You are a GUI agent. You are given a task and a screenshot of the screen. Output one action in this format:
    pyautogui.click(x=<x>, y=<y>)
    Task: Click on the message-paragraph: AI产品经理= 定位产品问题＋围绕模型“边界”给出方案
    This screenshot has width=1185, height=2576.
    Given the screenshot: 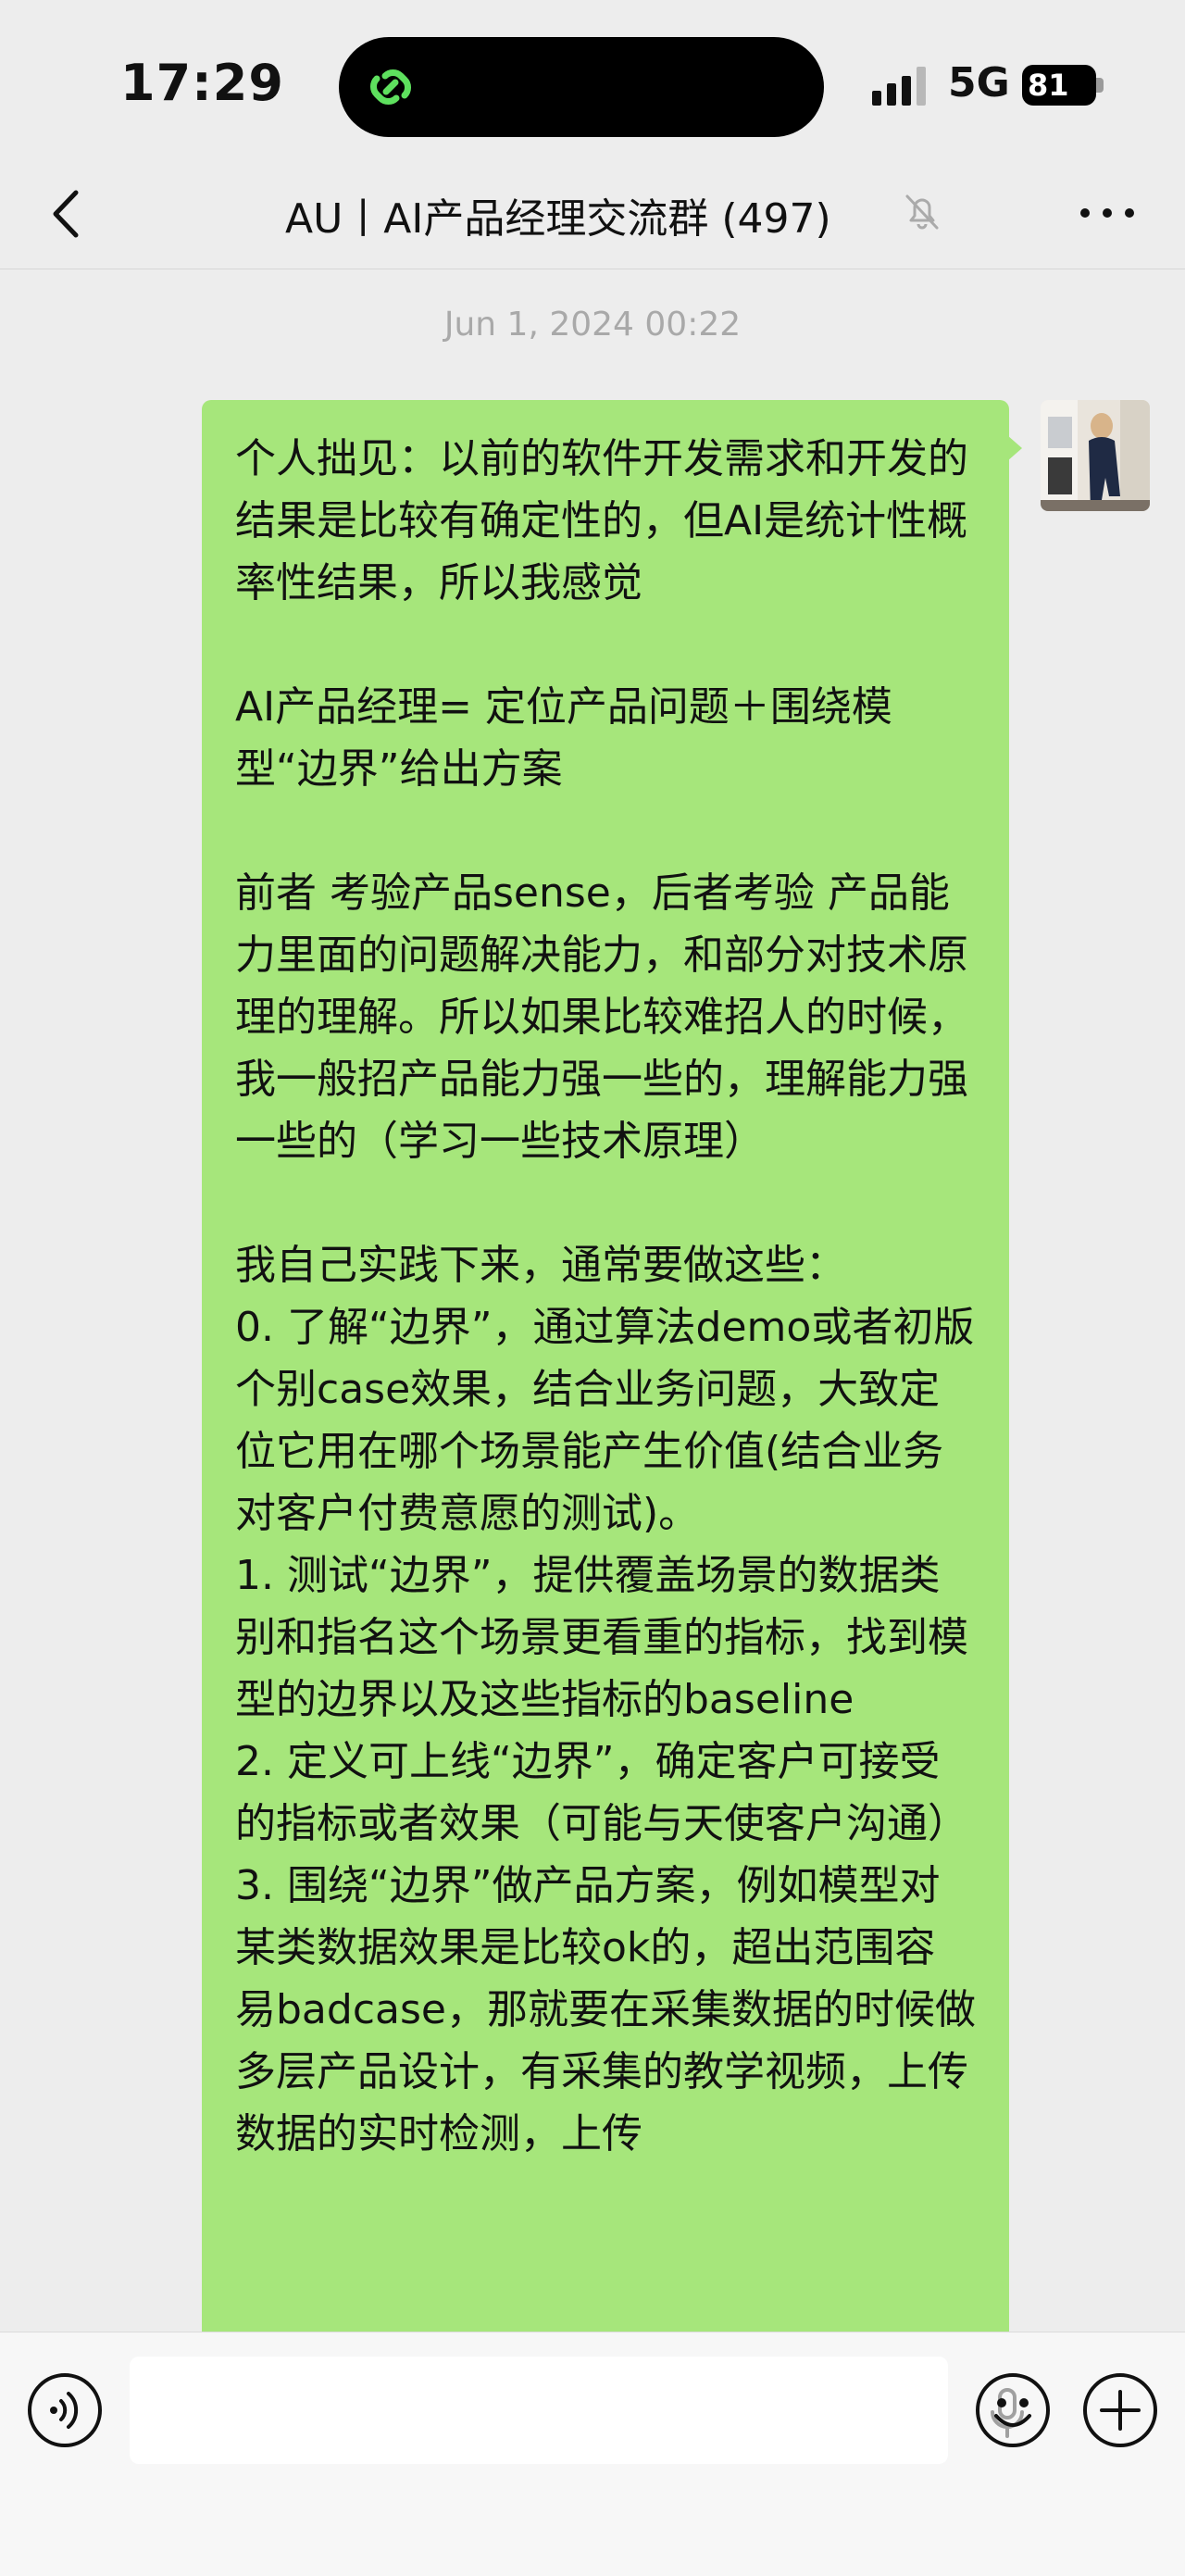 What is the action you would take?
    pyautogui.click(x=563, y=738)
    